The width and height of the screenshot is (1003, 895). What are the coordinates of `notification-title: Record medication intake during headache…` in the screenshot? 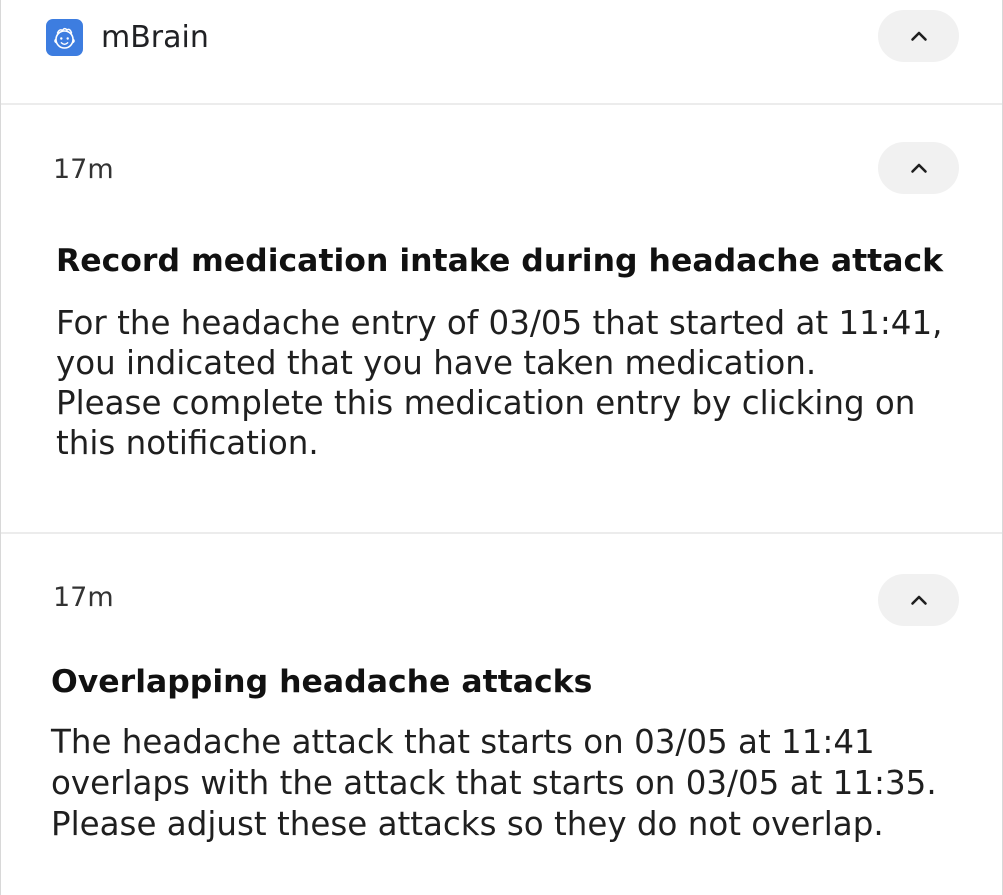 It's located at (500, 261).